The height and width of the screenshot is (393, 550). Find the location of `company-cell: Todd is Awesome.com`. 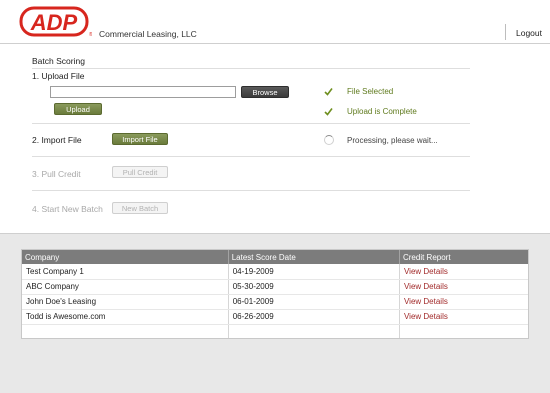

company-cell: Todd is Awesome.com is located at coordinates (125, 317).